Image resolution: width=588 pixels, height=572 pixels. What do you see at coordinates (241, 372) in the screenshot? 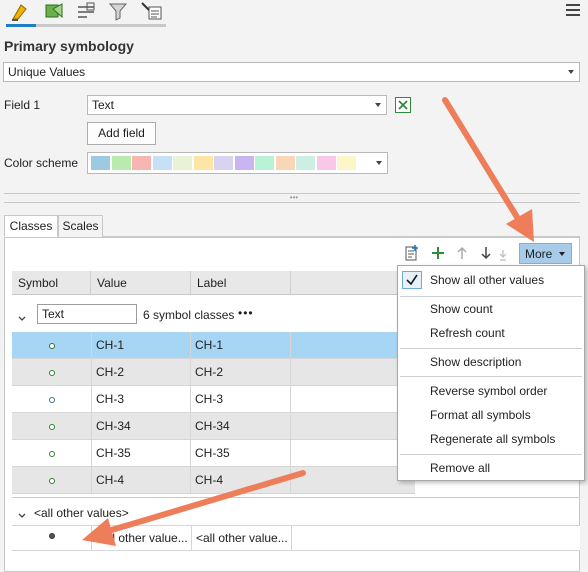
I see `label-cell: CH-2` at bounding box center [241, 372].